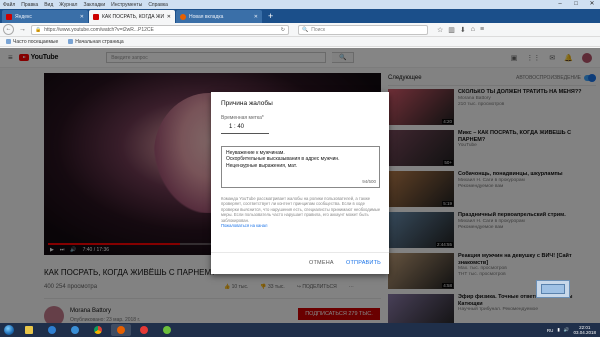 This screenshot has width=600, height=337. I want to click on torrent-icon, so click(167, 330).